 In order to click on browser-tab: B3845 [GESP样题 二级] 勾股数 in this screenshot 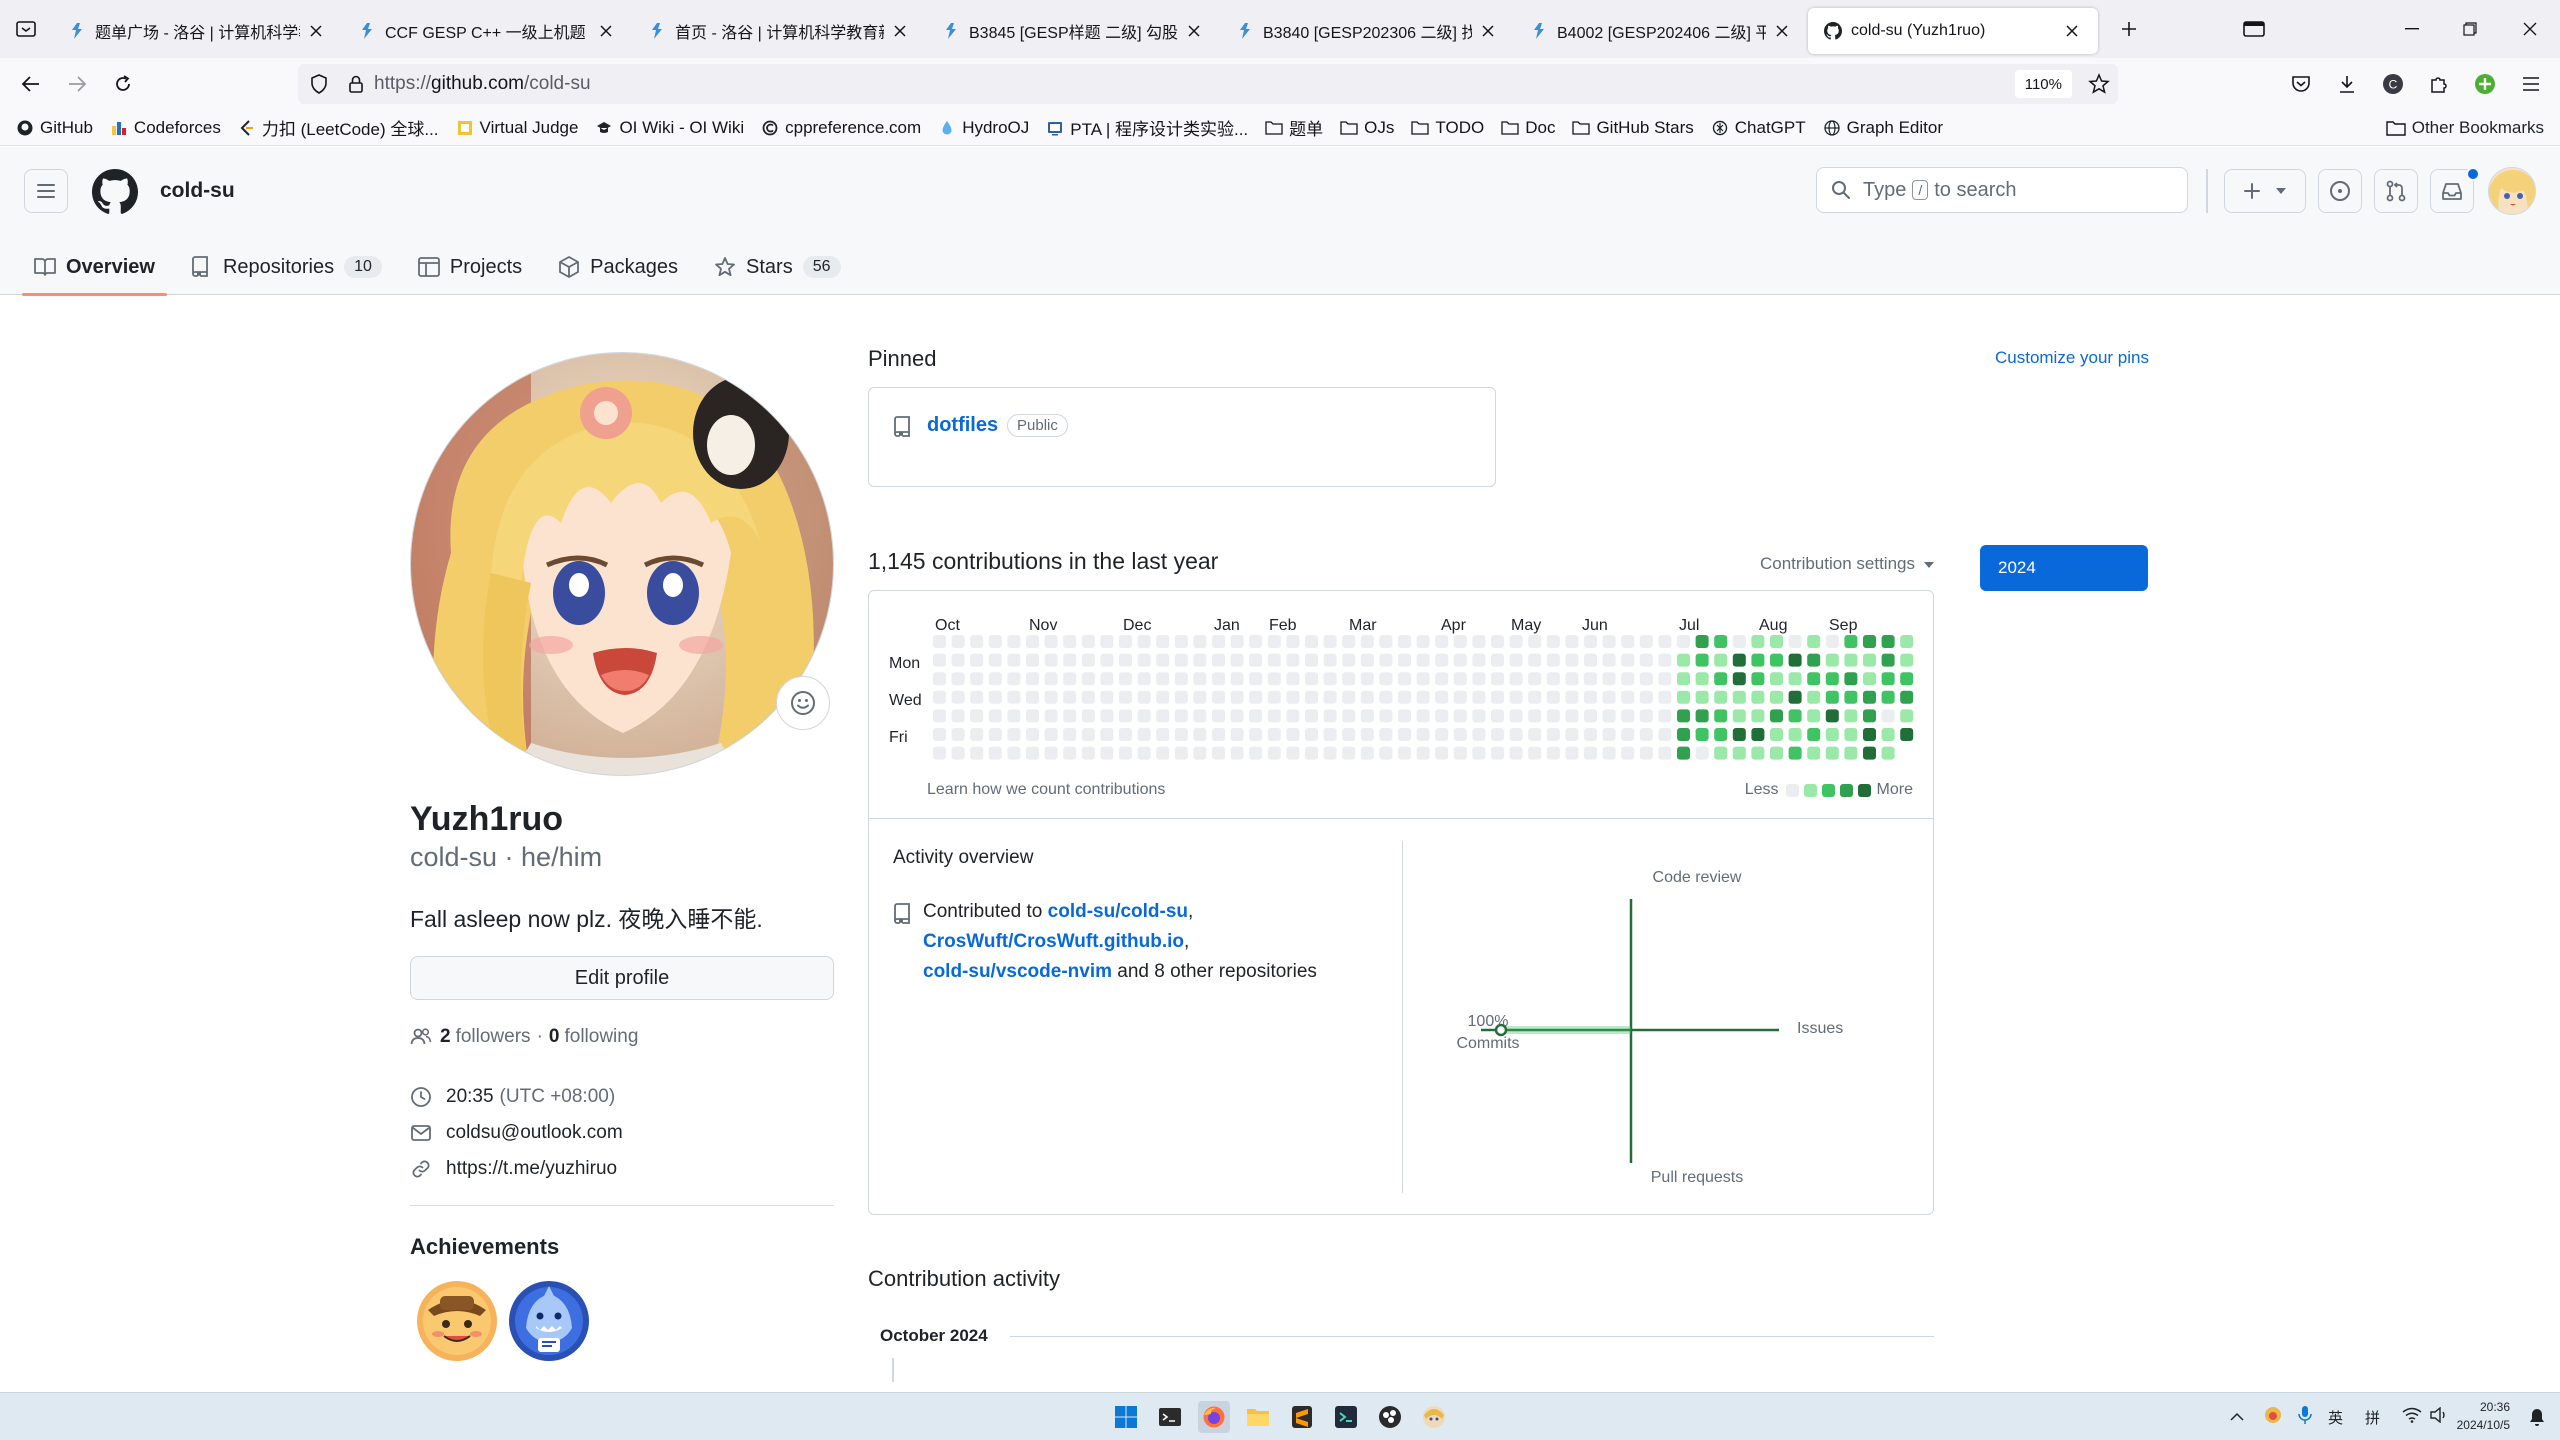, I will do `click(1073, 31)`.